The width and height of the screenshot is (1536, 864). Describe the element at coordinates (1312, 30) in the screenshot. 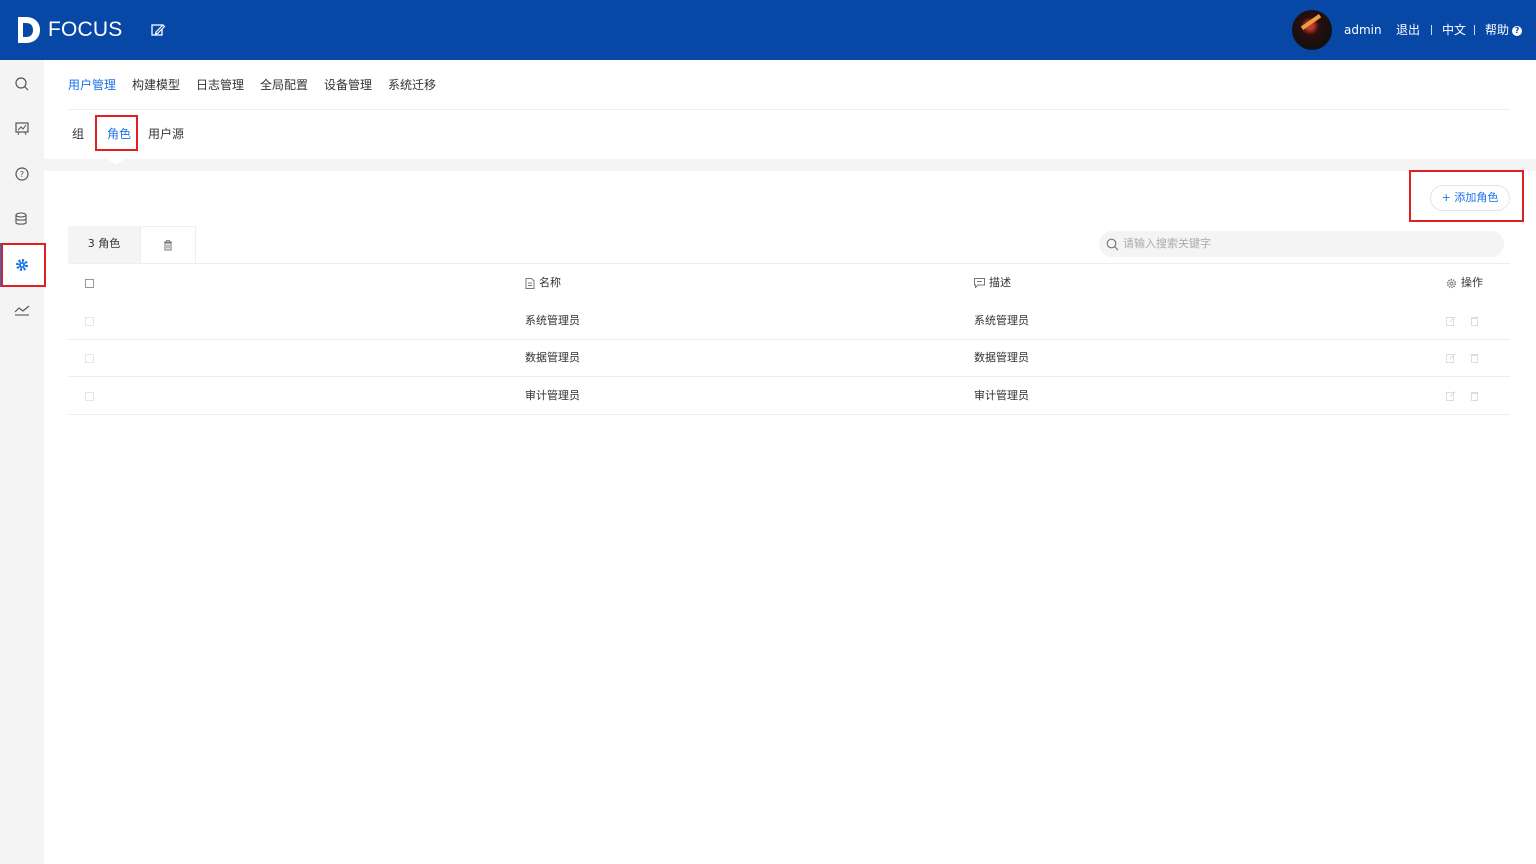

I see `avatar` at that location.